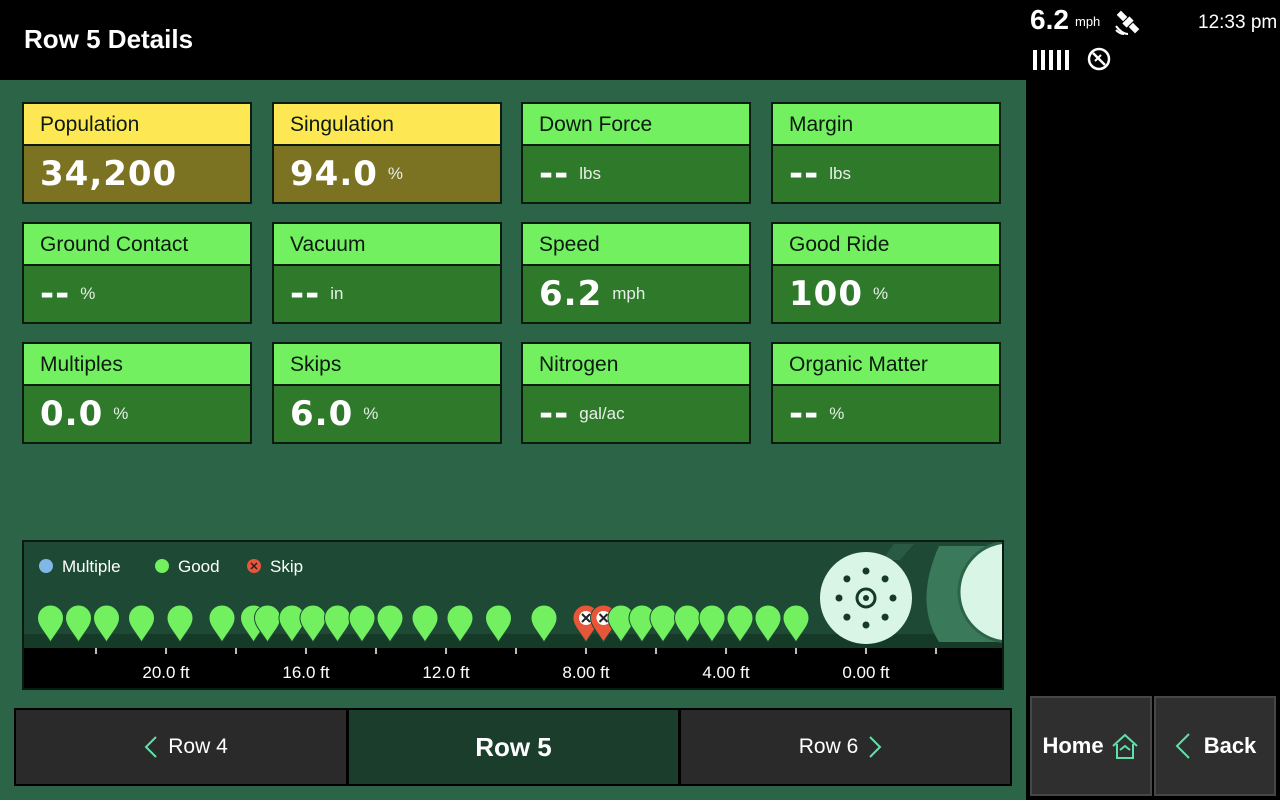 The height and width of the screenshot is (800, 1280). I want to click on metric-card: Down Force -- lbs, so click(636, 153).